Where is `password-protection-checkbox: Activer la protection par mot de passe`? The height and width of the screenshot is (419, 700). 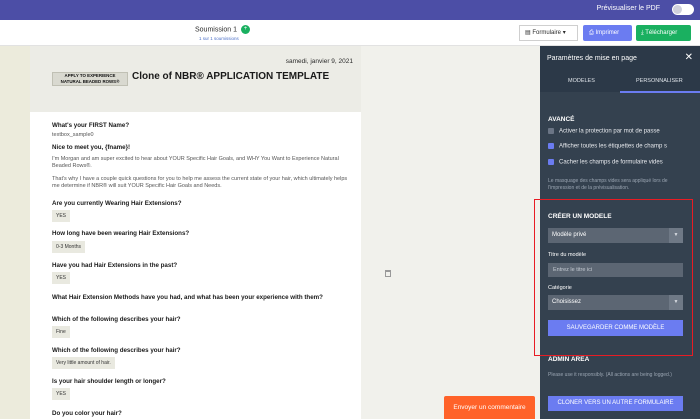 password-protection-checkbox: Activer la protection par mot de passe is located at coordinates (604, 131).